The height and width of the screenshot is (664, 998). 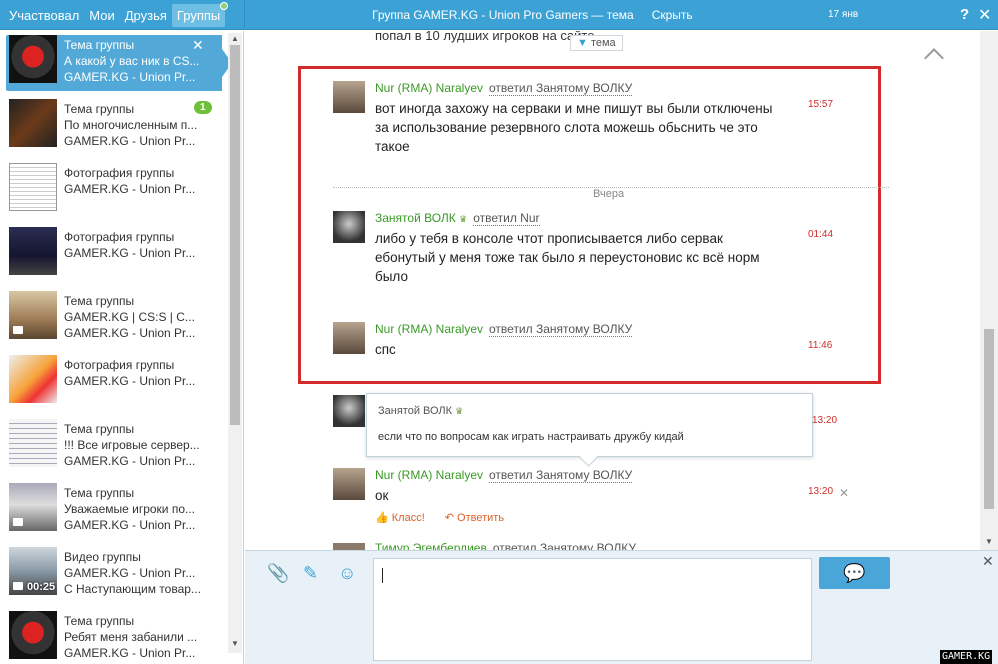 What do you see at coordinates (415, 218) in the screenshot?
I see `message-author: Занятой ВОЛК` at bounding box center [415, 218].